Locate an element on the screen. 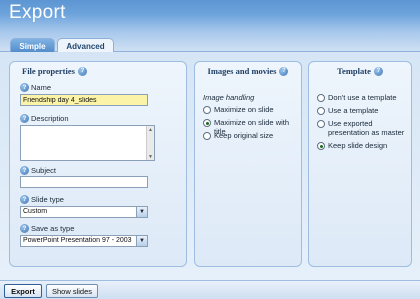 This screenshot has height=299, width=420. save-as-type-label: Save as type is located at coordinates (53, 228).